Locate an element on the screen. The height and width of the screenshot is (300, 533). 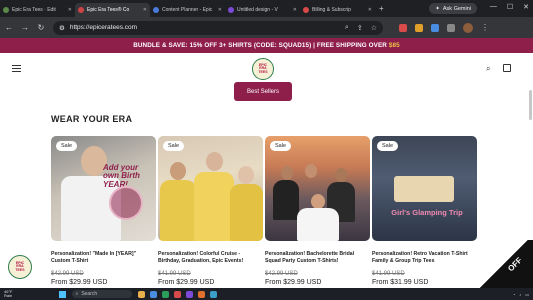
tab-label: Epic Era Tees® Co is located at coordinates (108, 10).